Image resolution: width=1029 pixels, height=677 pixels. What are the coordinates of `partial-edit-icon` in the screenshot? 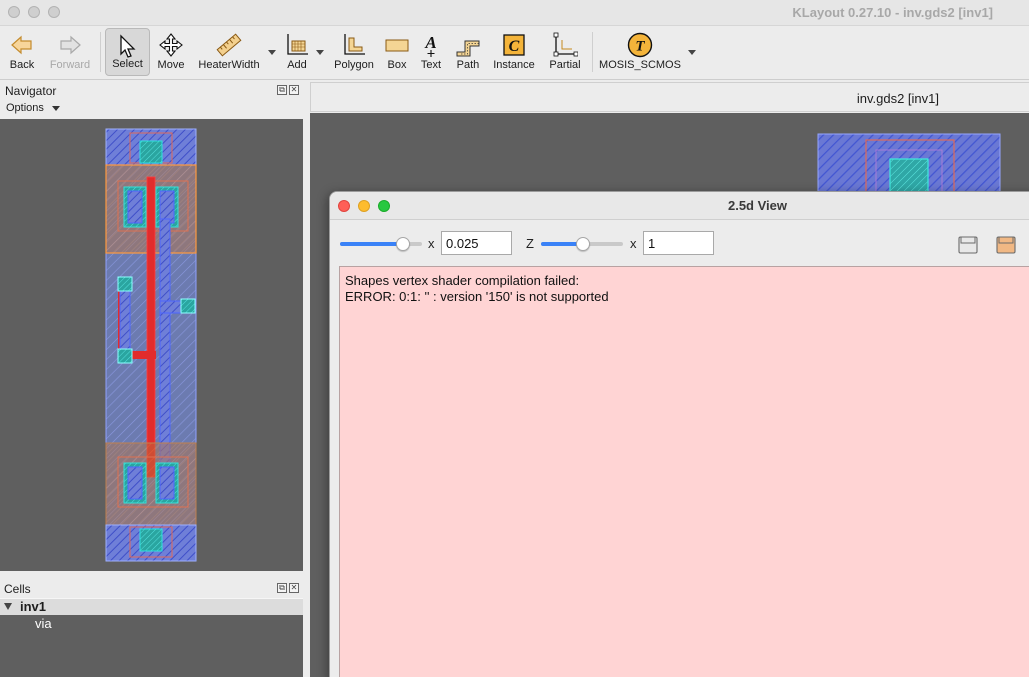 It's located at (565, 44).